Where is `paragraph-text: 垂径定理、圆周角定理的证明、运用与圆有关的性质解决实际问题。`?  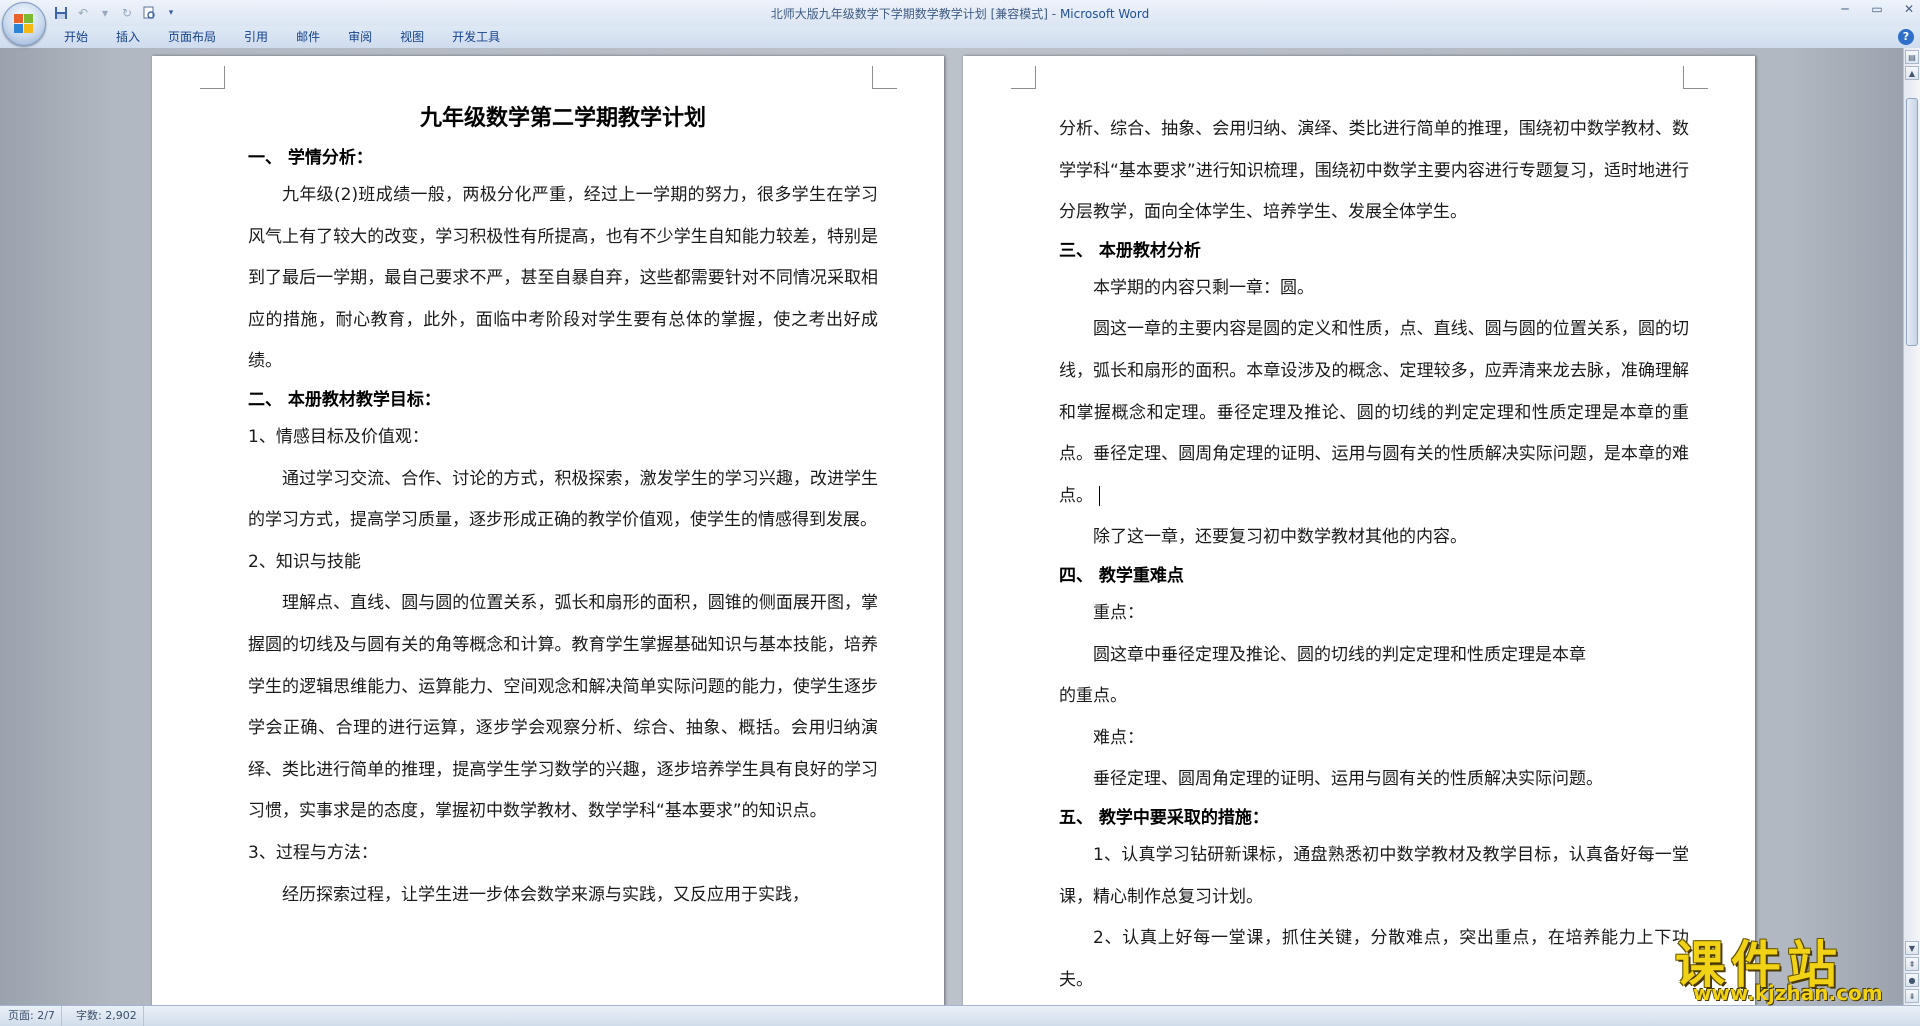
paragraph-text: 垂径定理、圆周角定理的证明、运用与圆有关的性质解决实际问题。 is located at coordinates (1348, 779).